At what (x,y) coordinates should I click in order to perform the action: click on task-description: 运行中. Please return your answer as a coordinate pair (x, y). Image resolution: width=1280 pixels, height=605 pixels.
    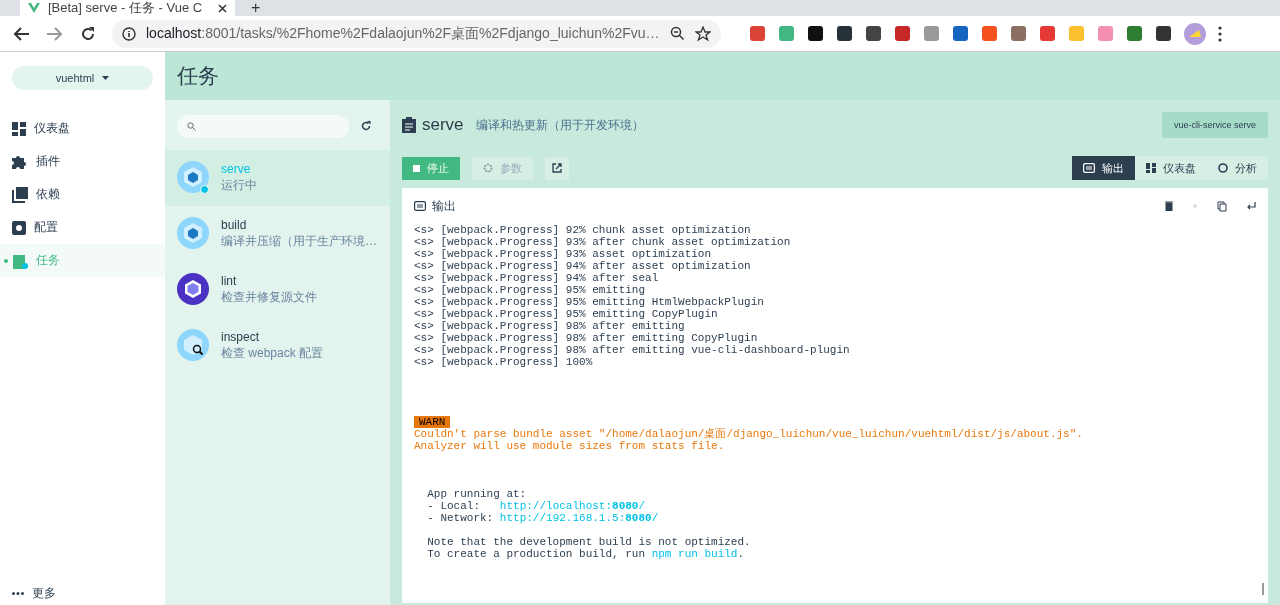
    Looking at the image, I should click on (239, 185).